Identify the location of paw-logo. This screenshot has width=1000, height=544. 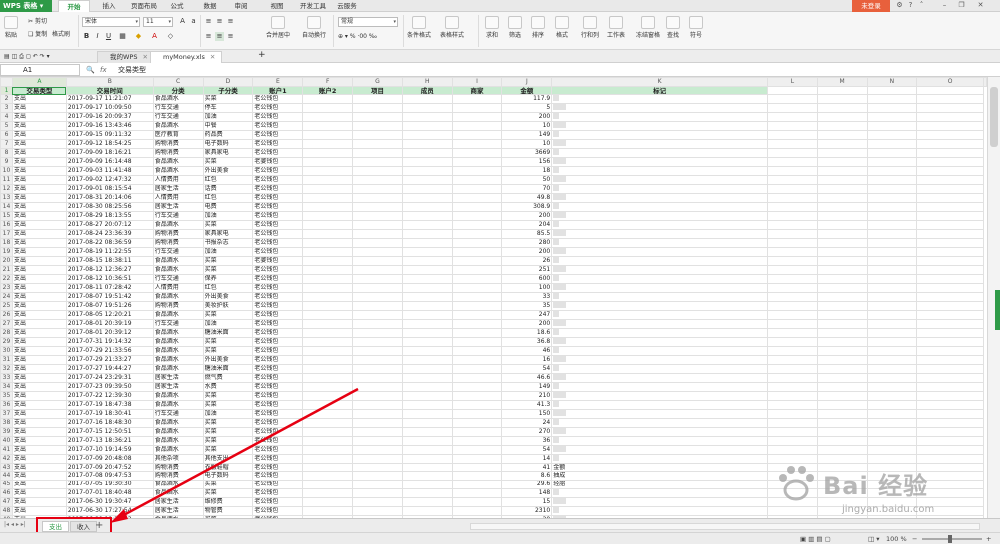
(796, 483).